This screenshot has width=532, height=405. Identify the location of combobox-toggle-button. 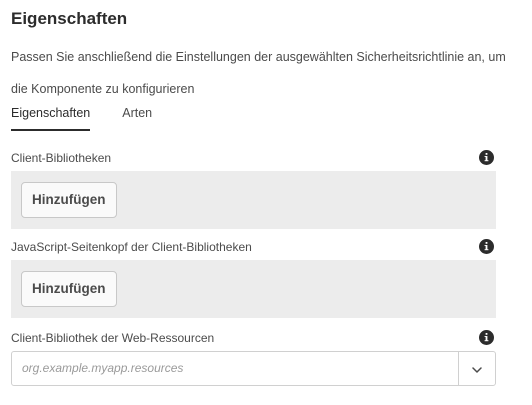
(476, 368).